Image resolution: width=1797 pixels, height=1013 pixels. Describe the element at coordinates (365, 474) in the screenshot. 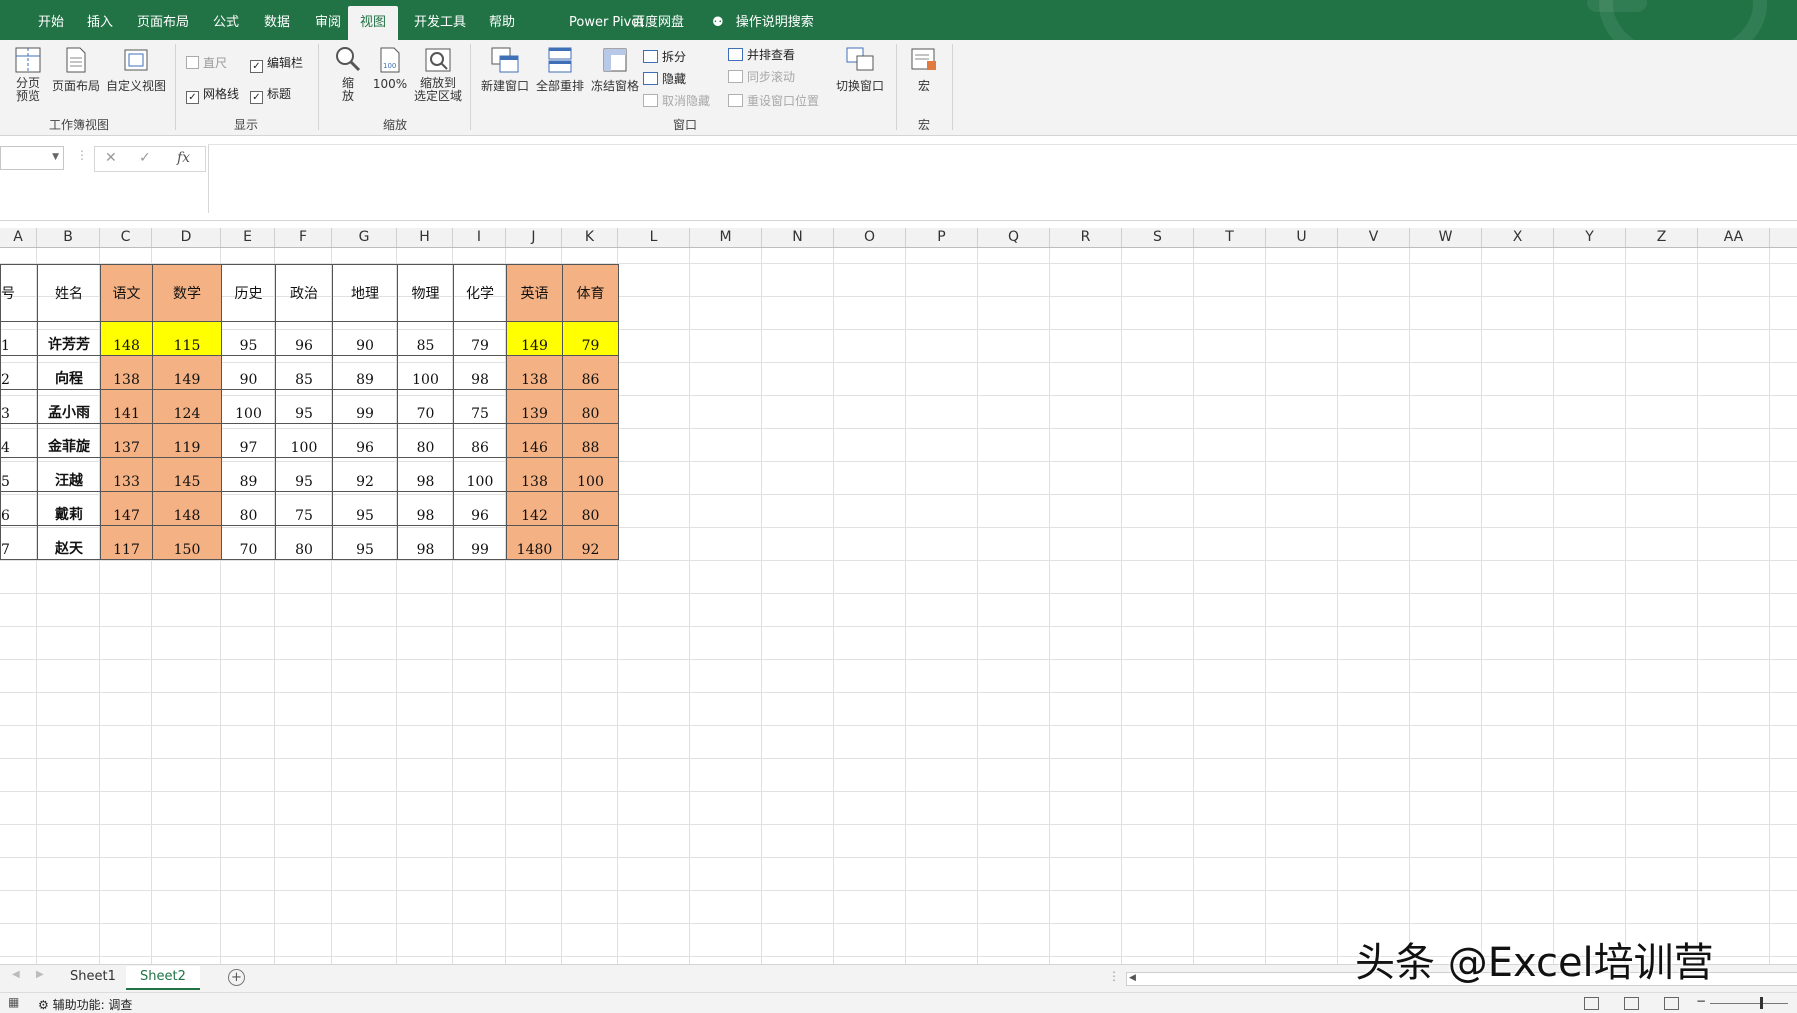

I see `table-cell: 92` at that location.